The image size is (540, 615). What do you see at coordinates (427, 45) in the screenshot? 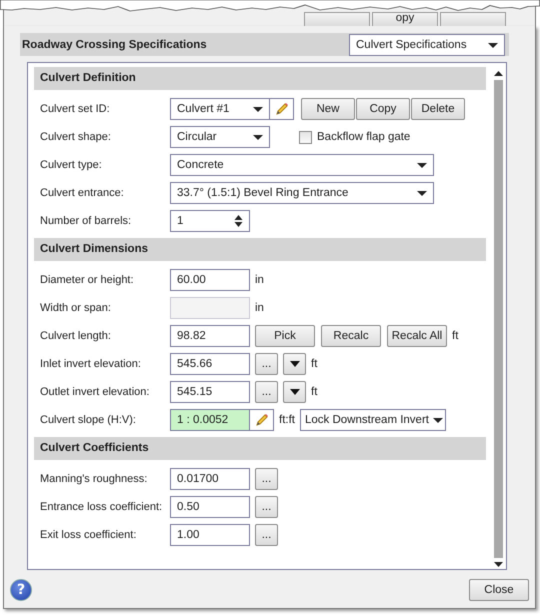
I see `view-dropdown: Culvert Specifications` at bounding box center [427, 45].